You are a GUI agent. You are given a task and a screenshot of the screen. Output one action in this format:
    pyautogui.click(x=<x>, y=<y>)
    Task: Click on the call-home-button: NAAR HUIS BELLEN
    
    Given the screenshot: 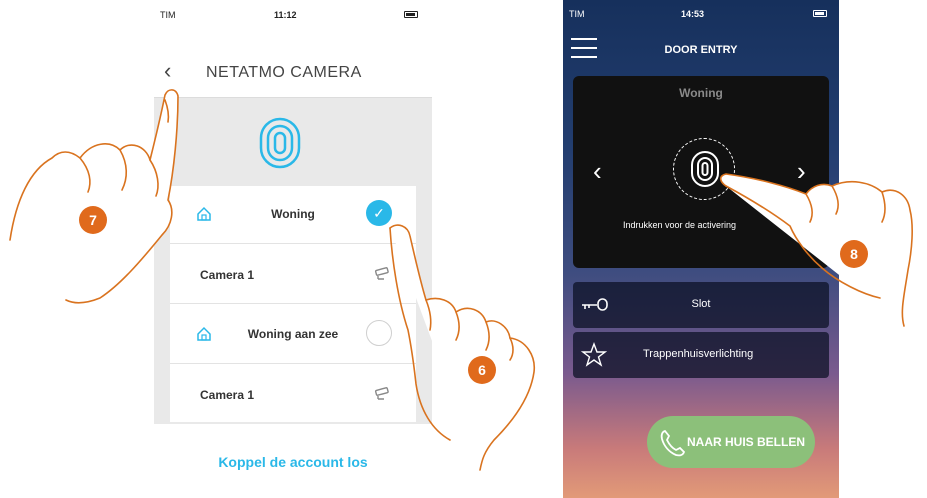 What is the action you would take?
    pyautogui.click(x=731, y=442)
    